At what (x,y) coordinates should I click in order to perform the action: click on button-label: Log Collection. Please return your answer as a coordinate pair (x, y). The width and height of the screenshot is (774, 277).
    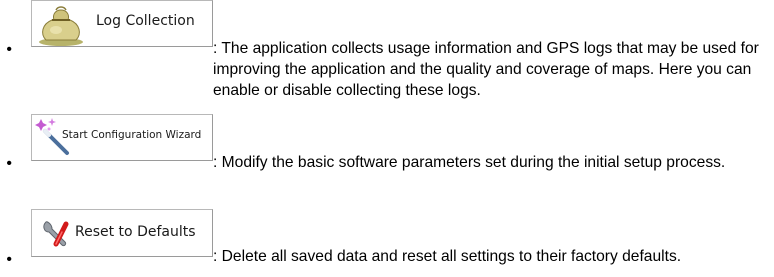
    Looking at the image, I should click on (145, 21).